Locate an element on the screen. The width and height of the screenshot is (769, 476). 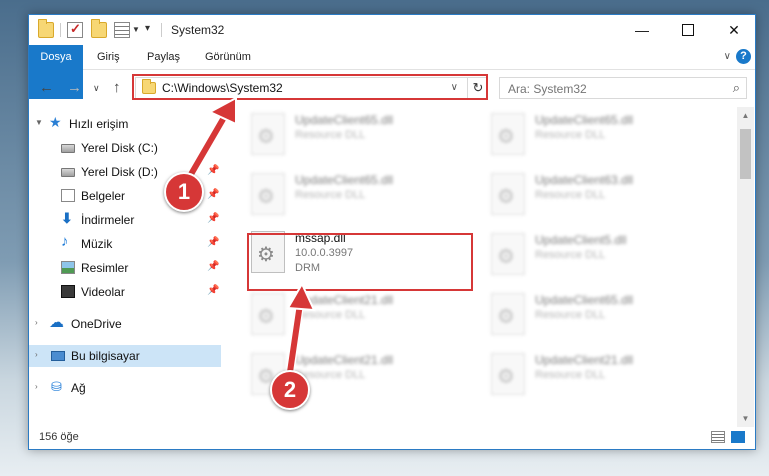
cloud-icon: ☁ is located at coordinates (56, 322).